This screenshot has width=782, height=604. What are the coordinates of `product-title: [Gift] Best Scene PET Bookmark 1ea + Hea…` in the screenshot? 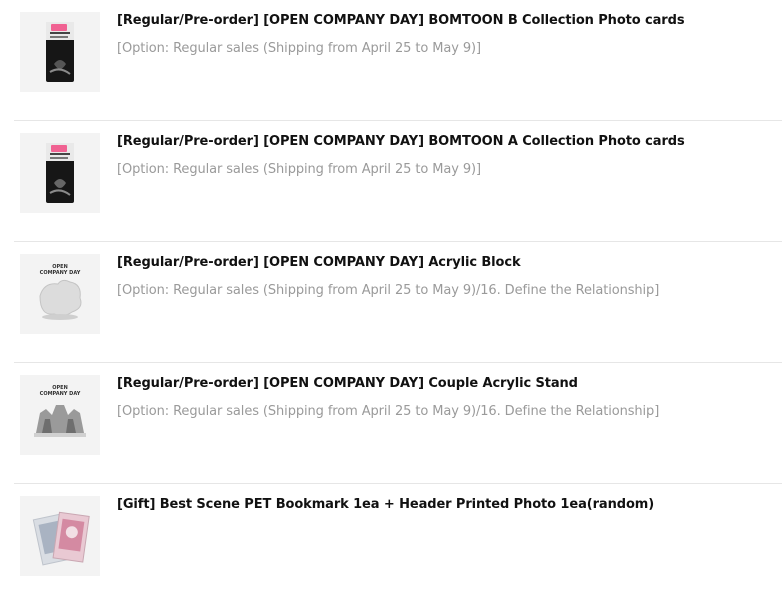 It's located at (385, 504).